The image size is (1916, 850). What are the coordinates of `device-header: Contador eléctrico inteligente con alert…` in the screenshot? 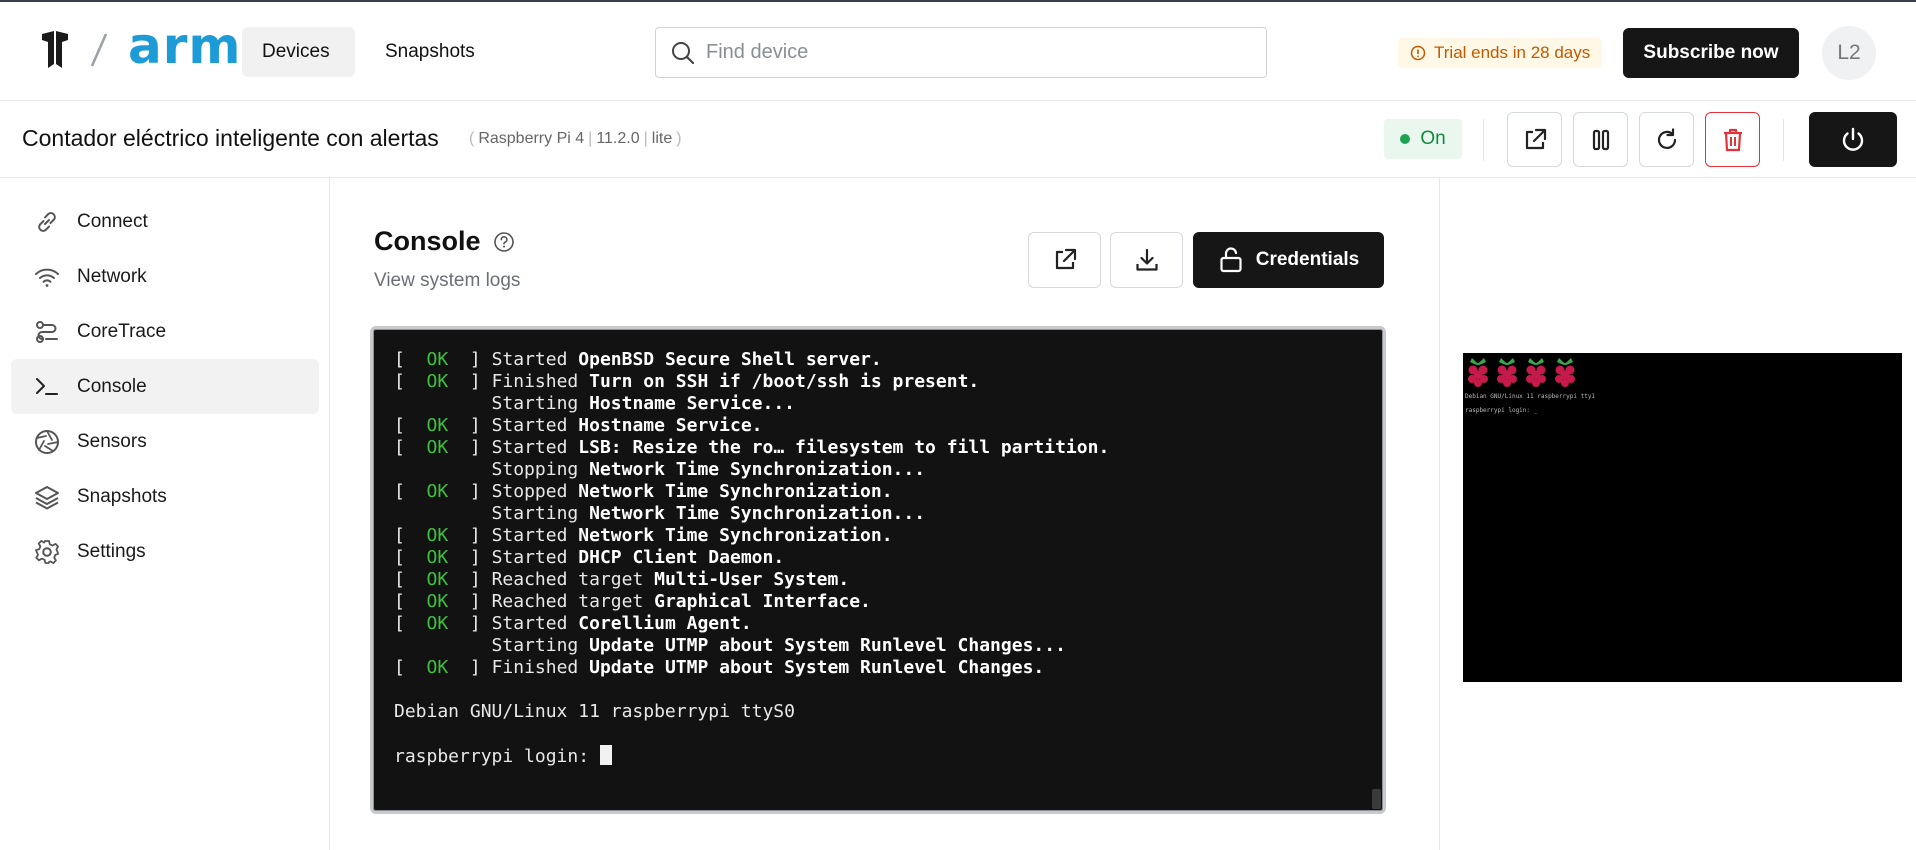 It's located at (958, 139).